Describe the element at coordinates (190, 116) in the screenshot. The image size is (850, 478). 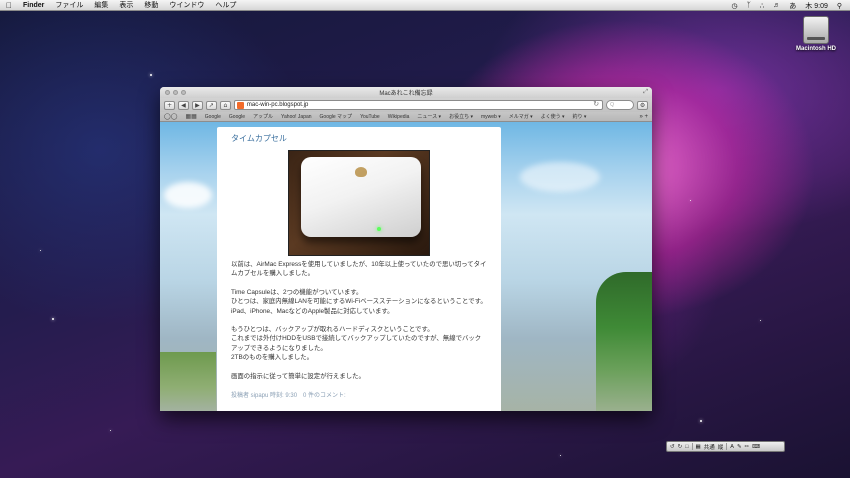
I see `top-sites-icon: ▦▦` at that location.